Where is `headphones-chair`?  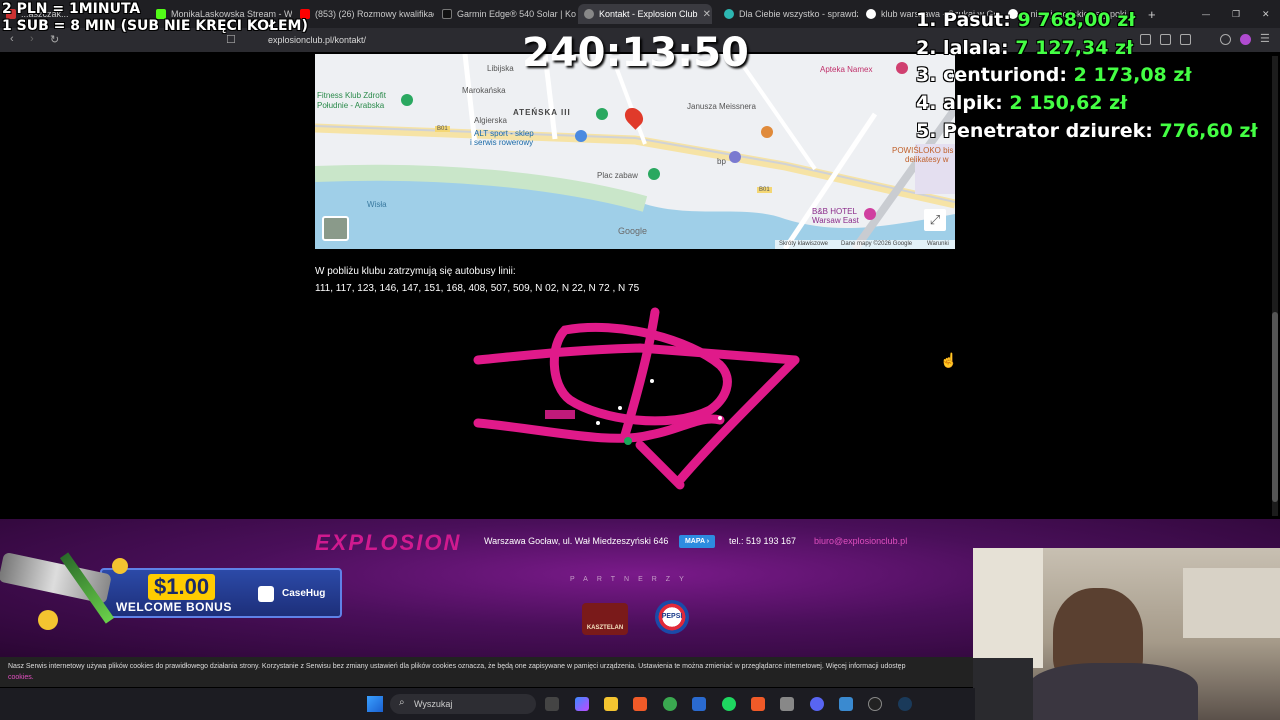 headphones-chair is located at coordinates (1003, 689).